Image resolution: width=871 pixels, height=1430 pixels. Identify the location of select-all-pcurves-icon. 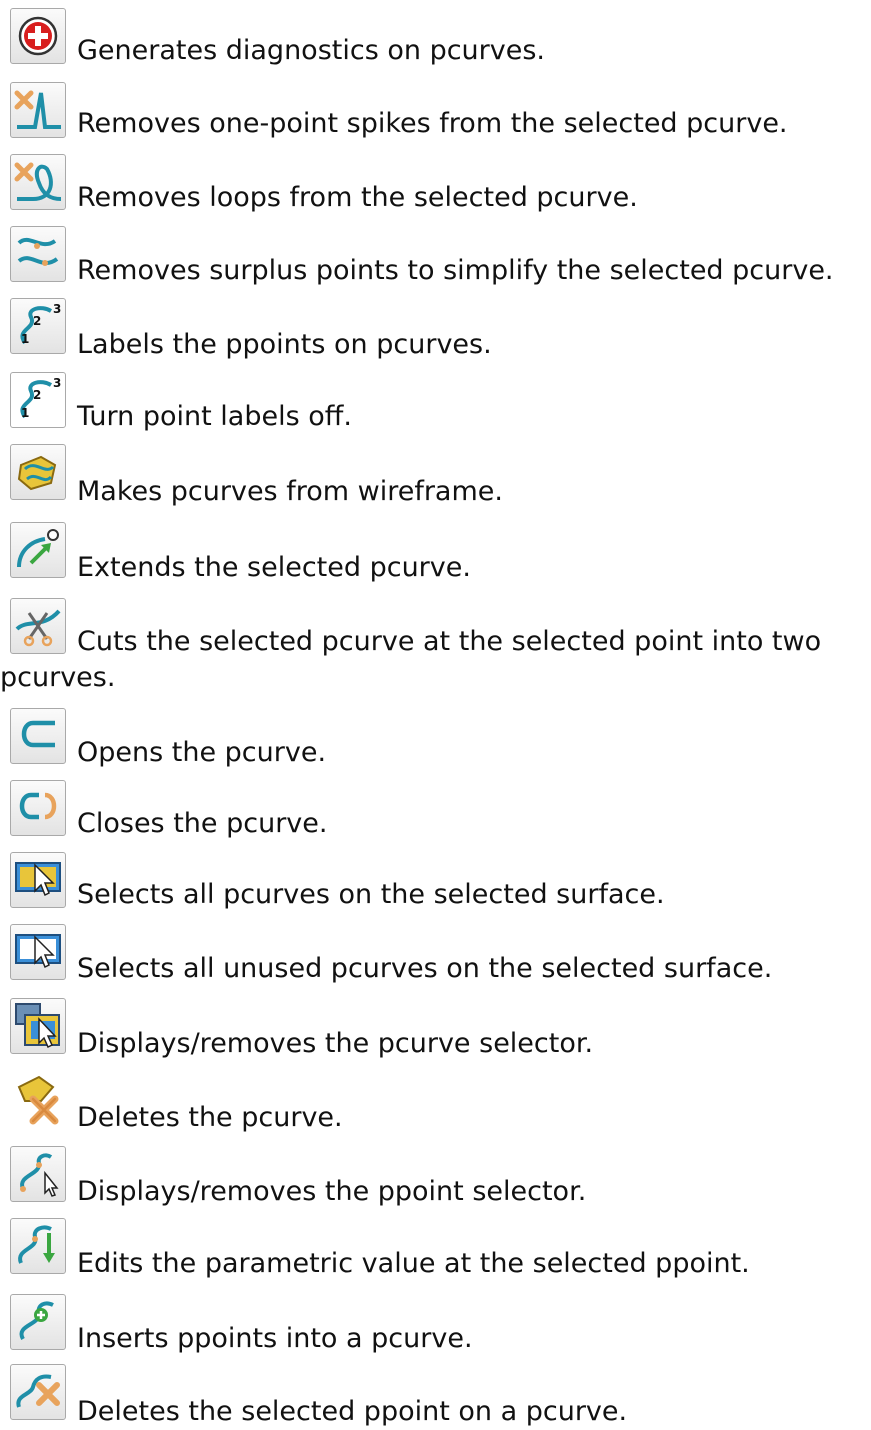
(38, 880).